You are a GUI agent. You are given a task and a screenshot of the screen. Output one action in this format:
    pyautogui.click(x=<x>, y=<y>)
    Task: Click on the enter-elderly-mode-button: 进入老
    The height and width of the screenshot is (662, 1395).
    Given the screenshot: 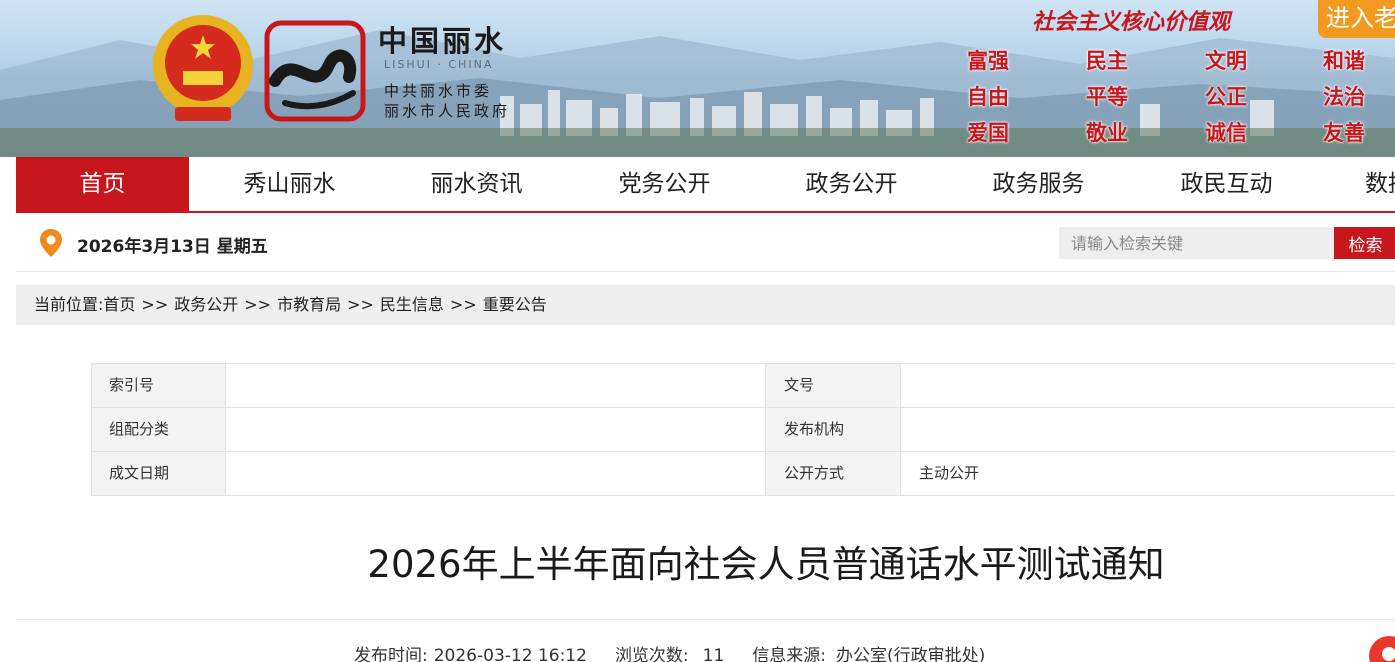 What is the action you would take?
    pyautogui.click(x=1356, y=19)
    